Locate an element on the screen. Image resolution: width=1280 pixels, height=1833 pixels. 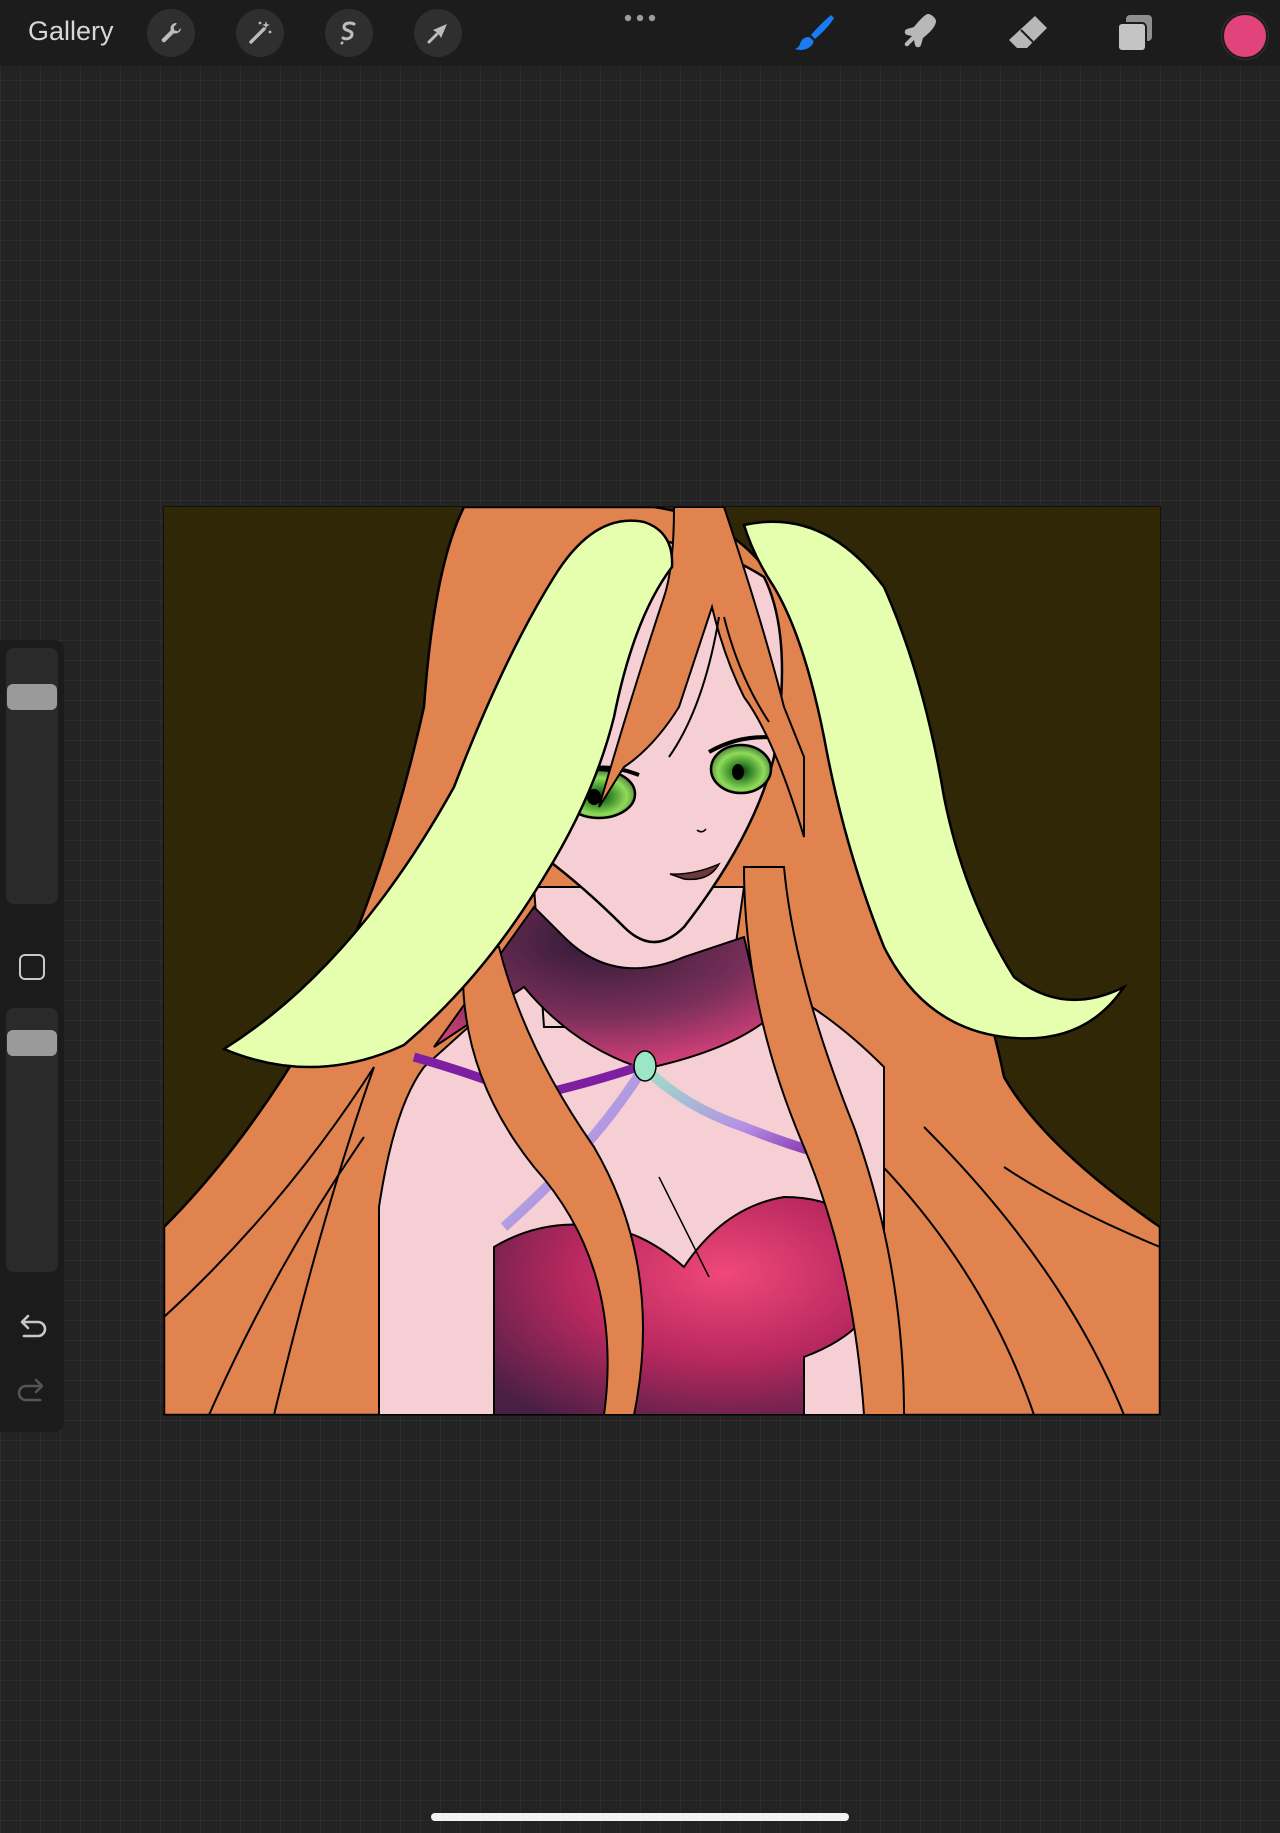
sidebar is located at coordinates (32, 1036).